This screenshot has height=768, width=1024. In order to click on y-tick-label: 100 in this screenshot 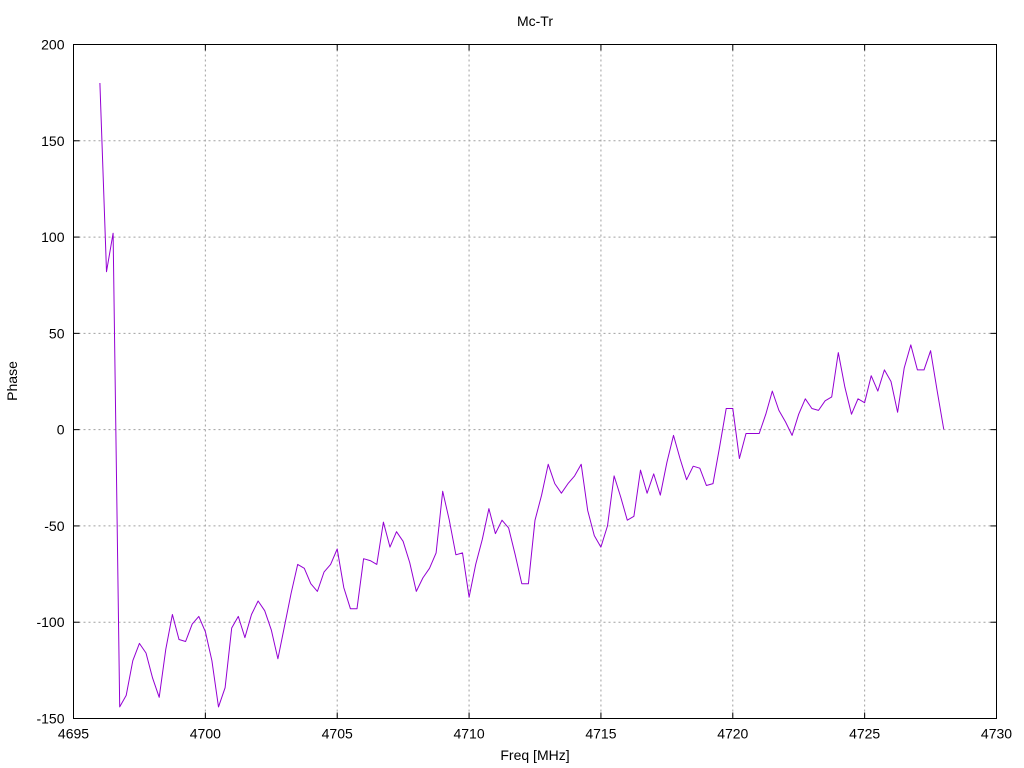, I will do `click(53, 237)`.